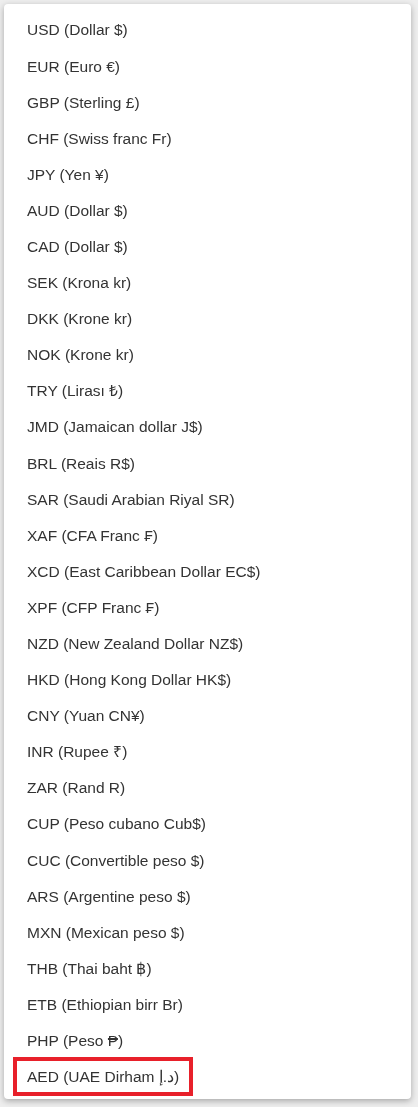  Describe the element at coordinates (103, 1077) in the screenshot. I see `currency-option: AED (UAE Dirham د.إ)` at that location.